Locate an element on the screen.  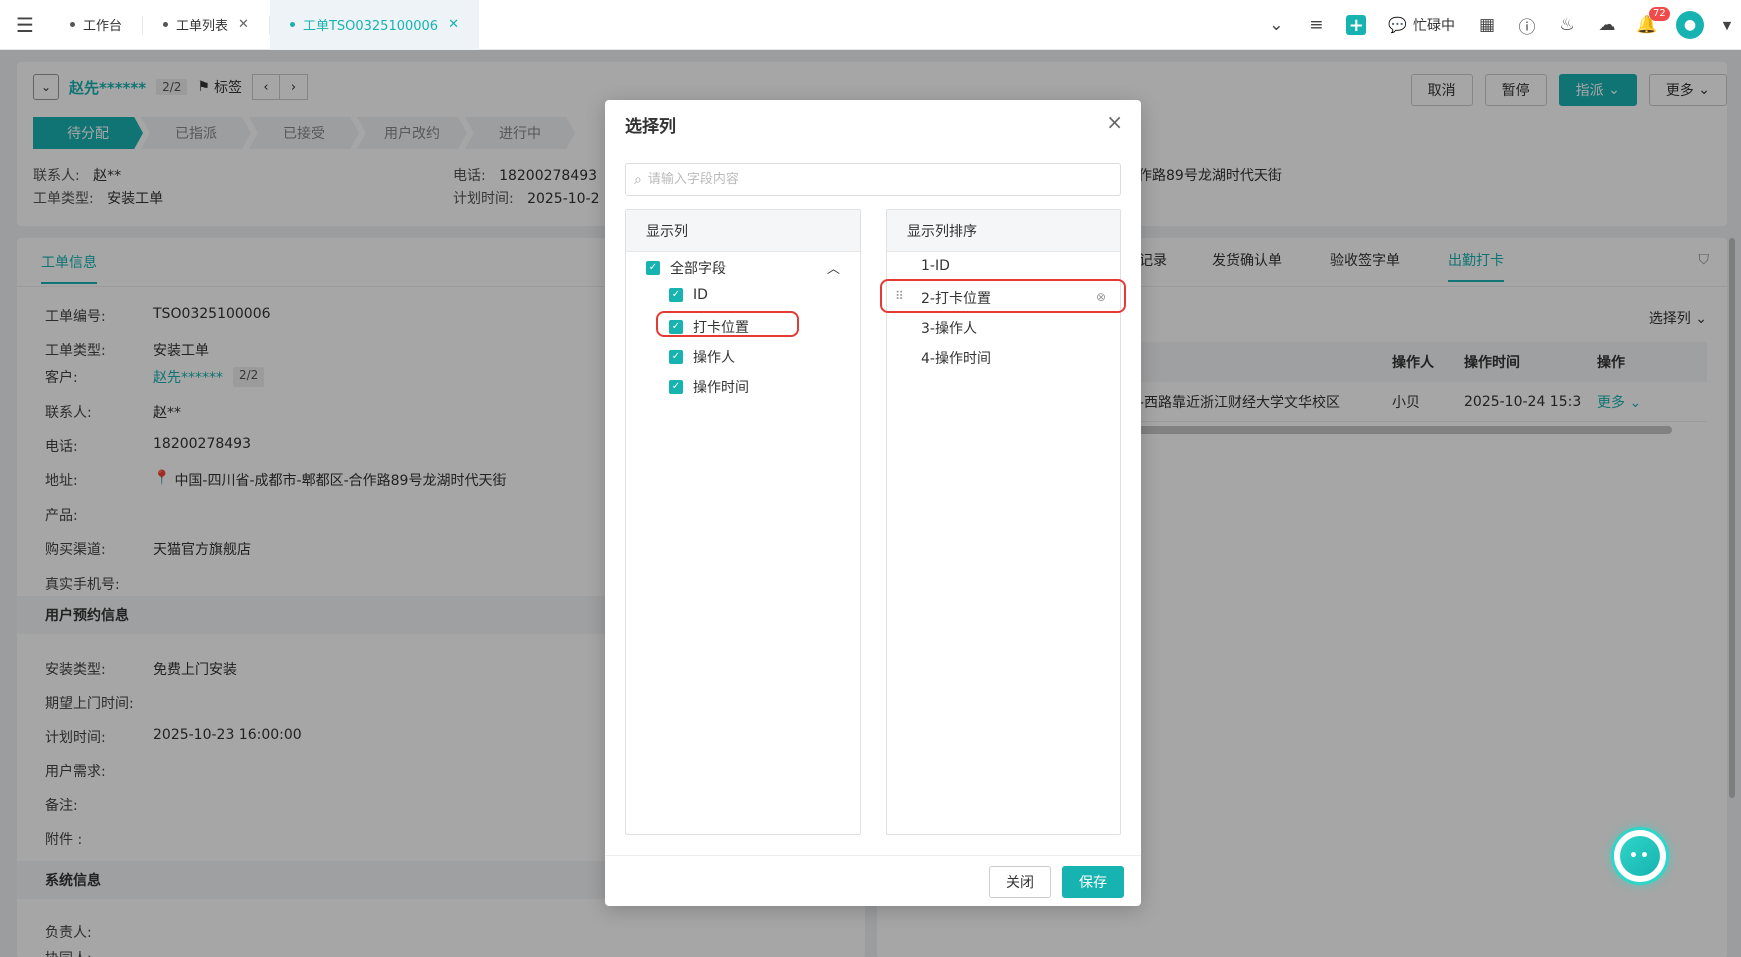
checkbox-operation-time: ✓ 操作时间 is located at coordinates (709, 387).